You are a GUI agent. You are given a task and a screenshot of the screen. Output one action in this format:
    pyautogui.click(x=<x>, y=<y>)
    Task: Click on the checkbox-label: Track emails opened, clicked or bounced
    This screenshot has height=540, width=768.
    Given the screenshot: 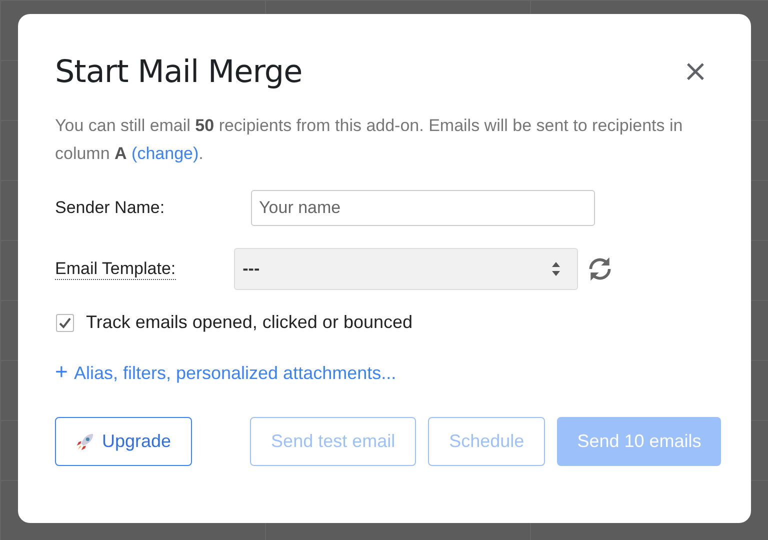 What is the action you would take?
    pyautogui.click(x=249, y=322)
    